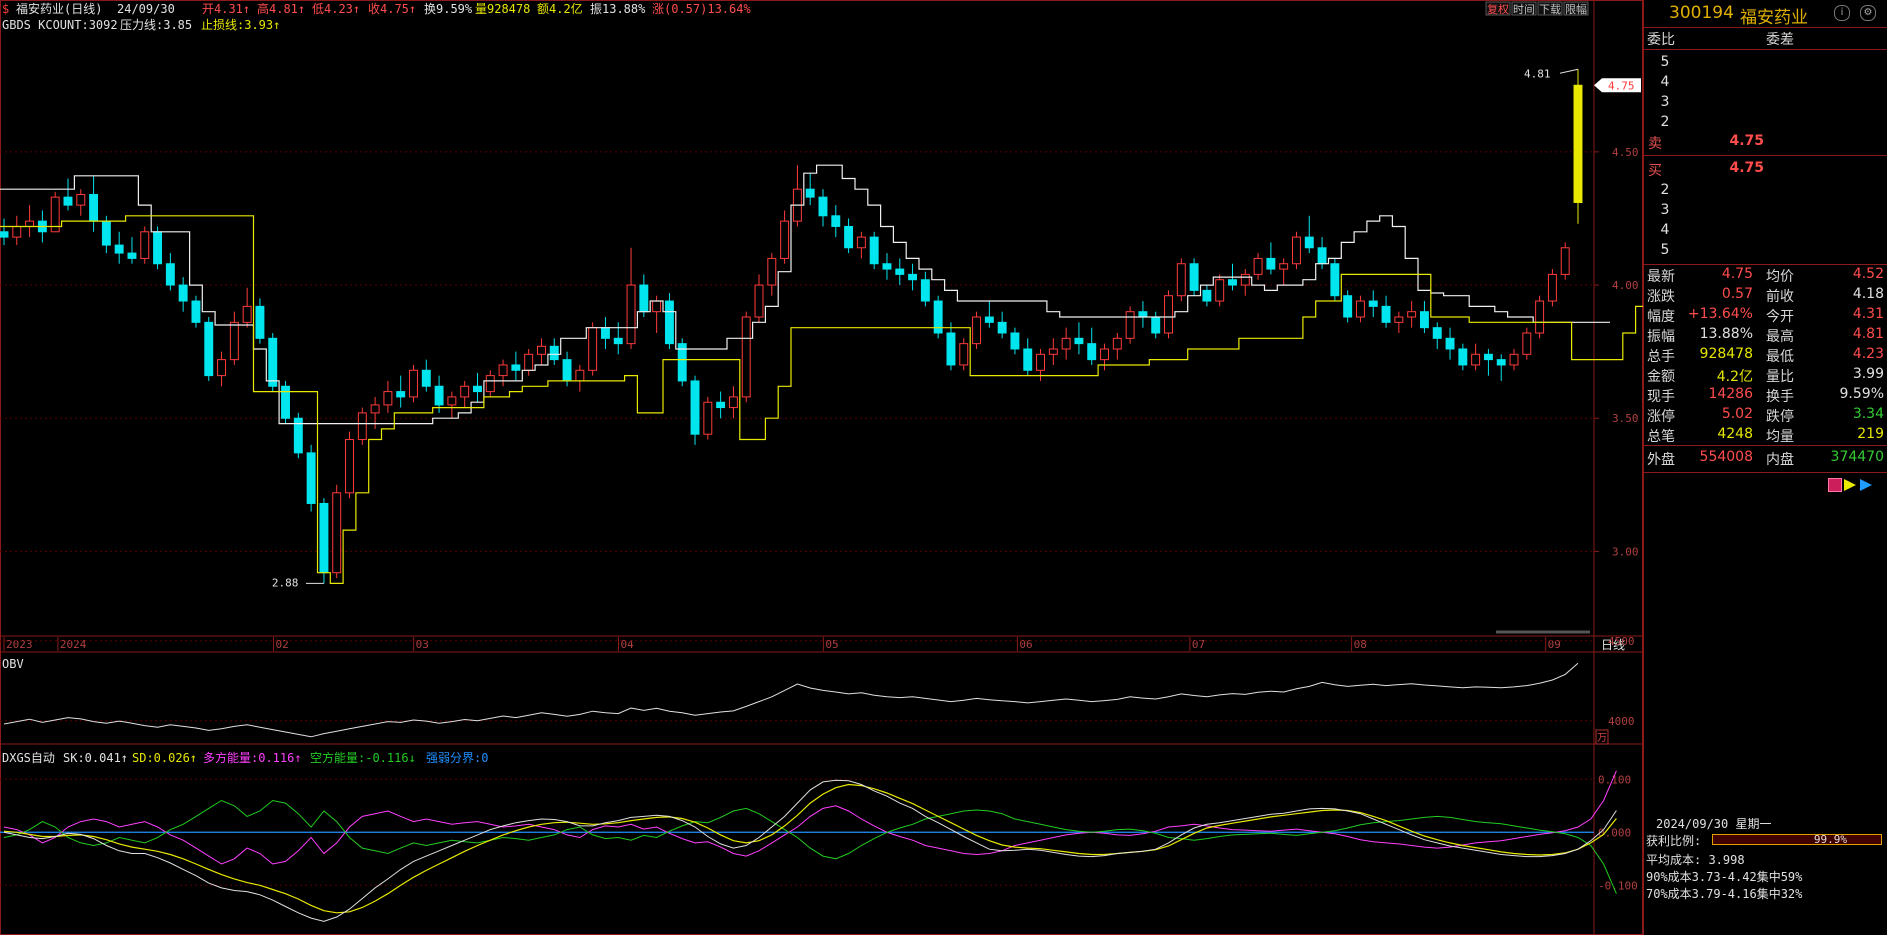 Image resolution: width=1887 pixels, height=935 pixels. Describe the element at coordinates (1746, 141) in the screenshot. I see `sell1-price: 4.75` at that location.